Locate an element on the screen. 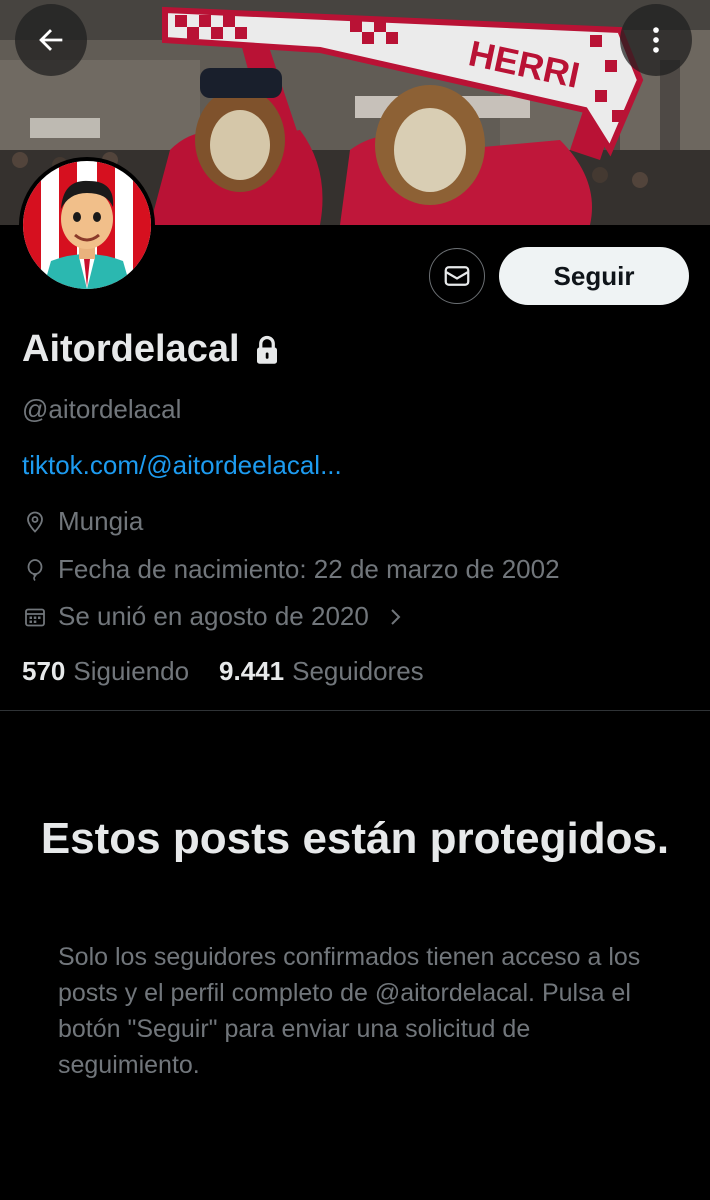  lock-icon is located at coordinates (267, 350).